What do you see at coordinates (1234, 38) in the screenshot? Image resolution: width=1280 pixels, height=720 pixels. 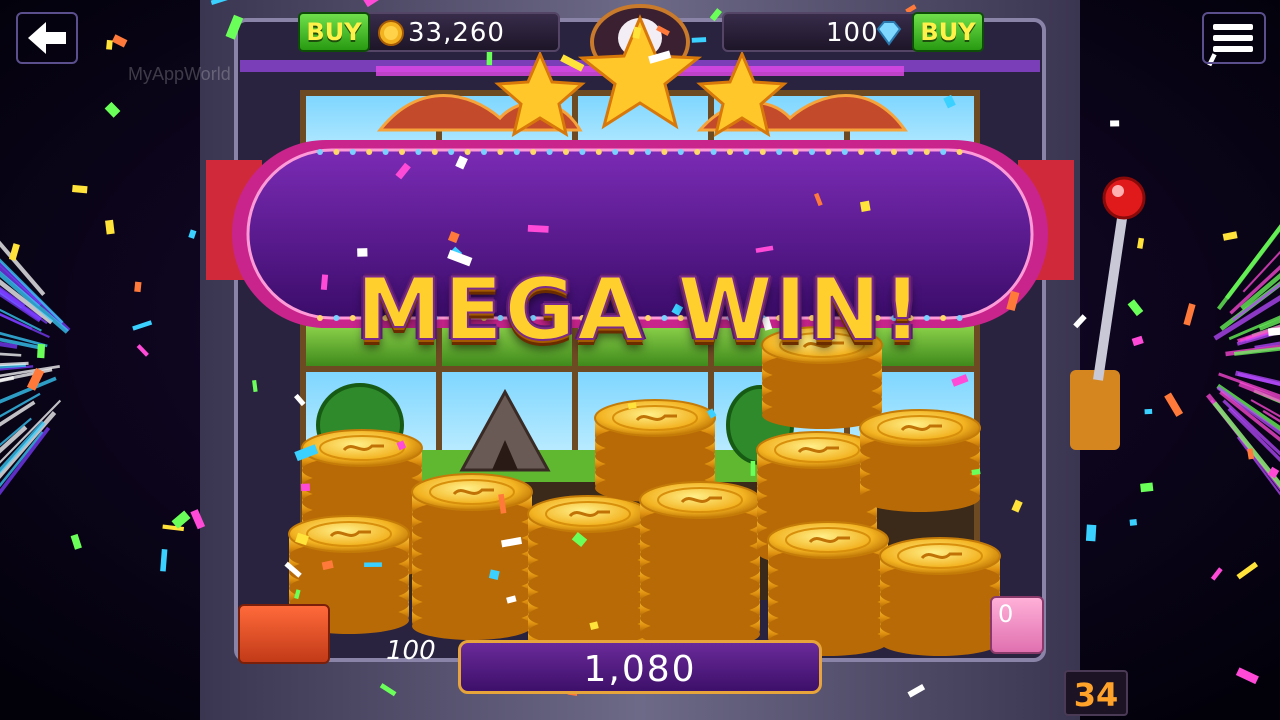 I see `menu-button` at bounding box center [1234, 38].